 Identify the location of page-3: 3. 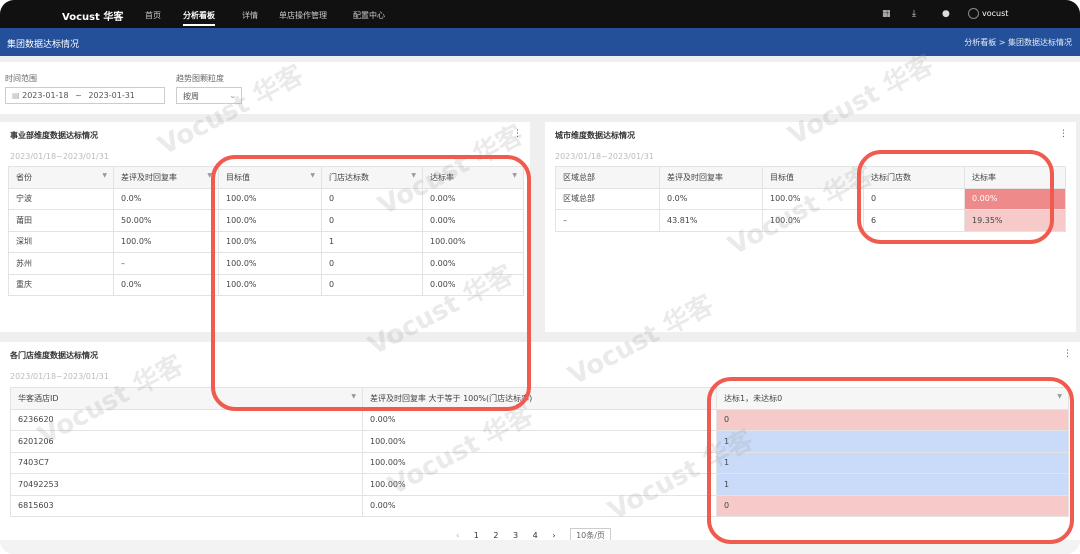
(515, 535).